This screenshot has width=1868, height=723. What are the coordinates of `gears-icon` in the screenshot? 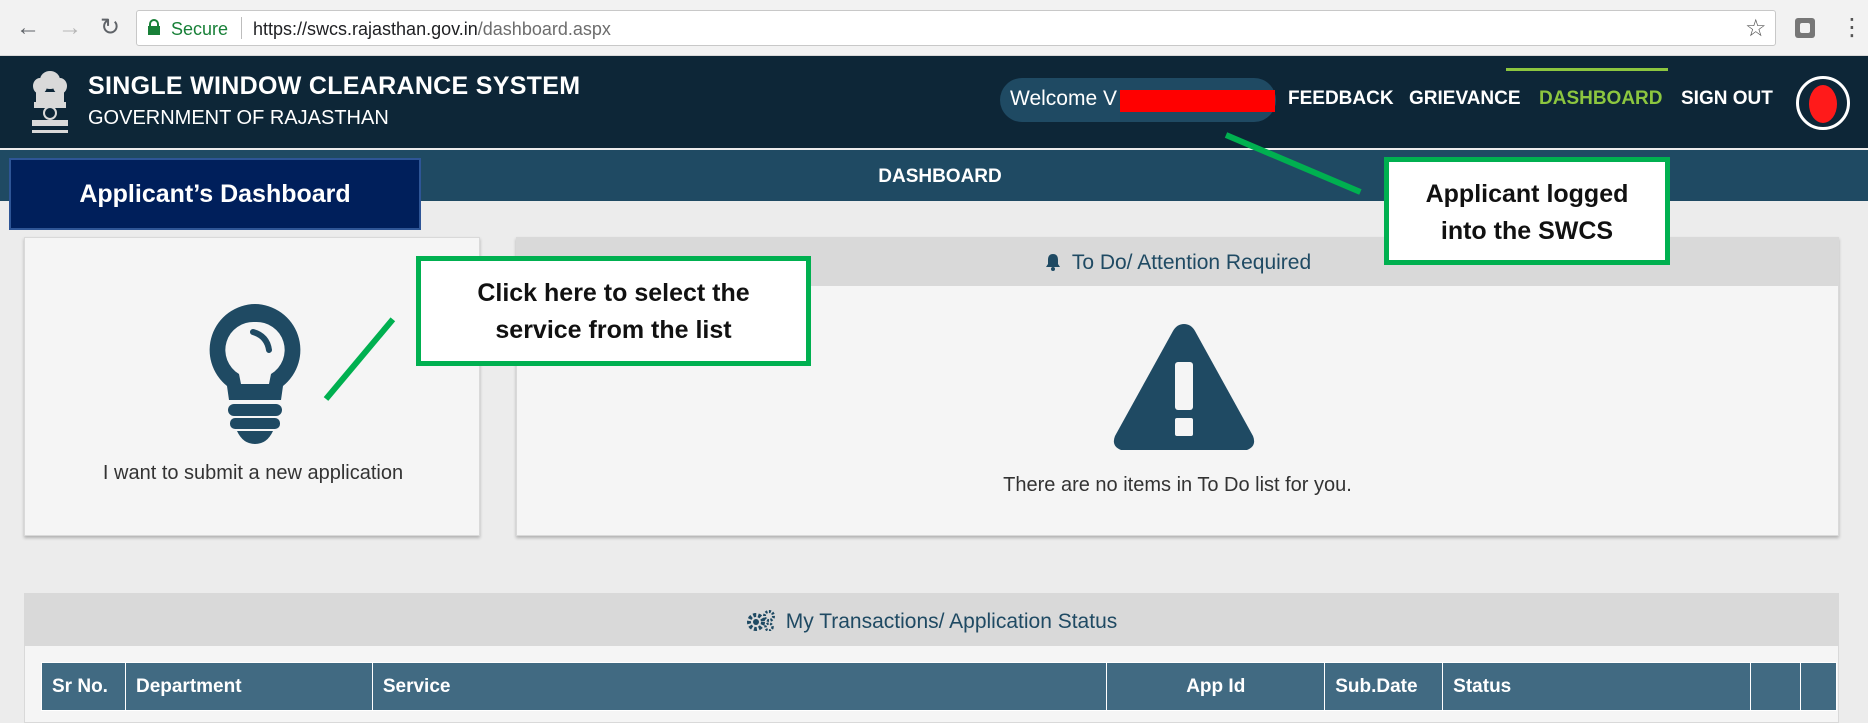 It's located at (760, 620).